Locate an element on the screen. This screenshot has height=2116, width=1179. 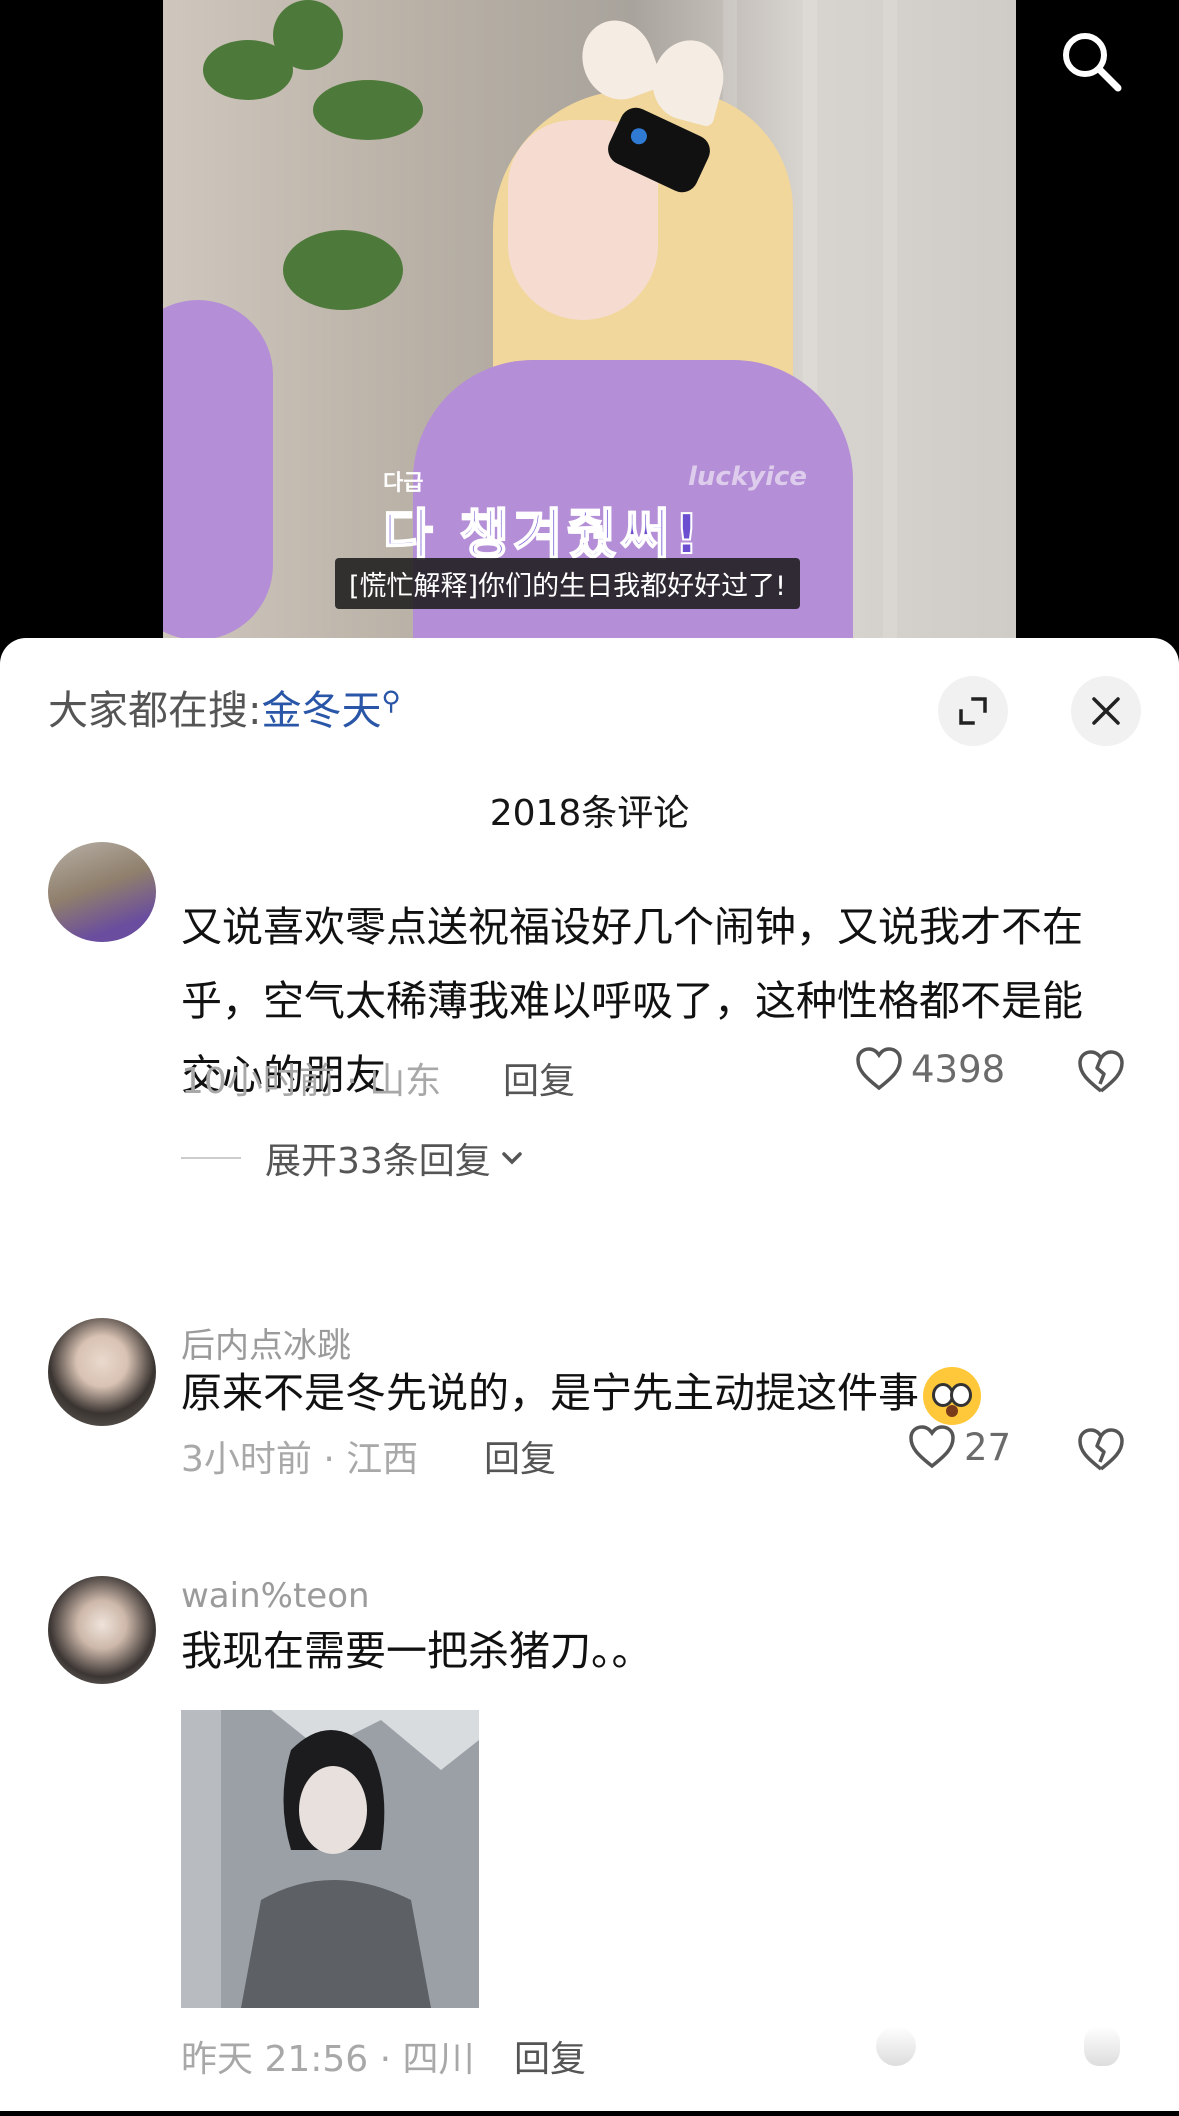
comment-photo-art is located at coordinates (330, 1859).